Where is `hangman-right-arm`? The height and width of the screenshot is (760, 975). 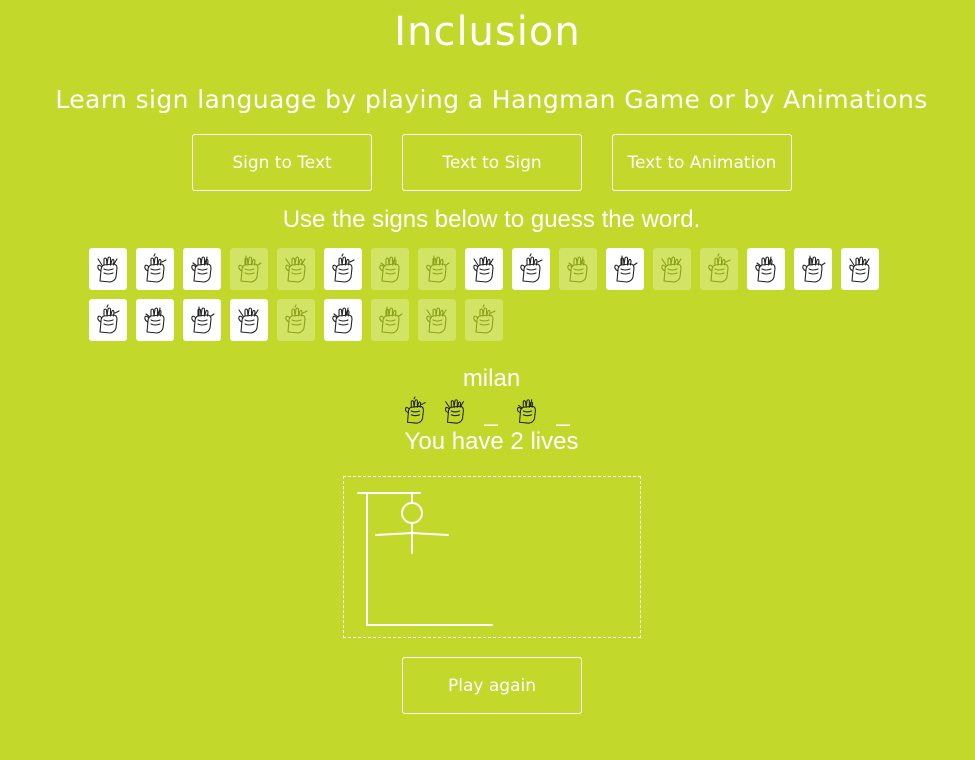 hangman-right-arm is located at coordinates (430, 534).